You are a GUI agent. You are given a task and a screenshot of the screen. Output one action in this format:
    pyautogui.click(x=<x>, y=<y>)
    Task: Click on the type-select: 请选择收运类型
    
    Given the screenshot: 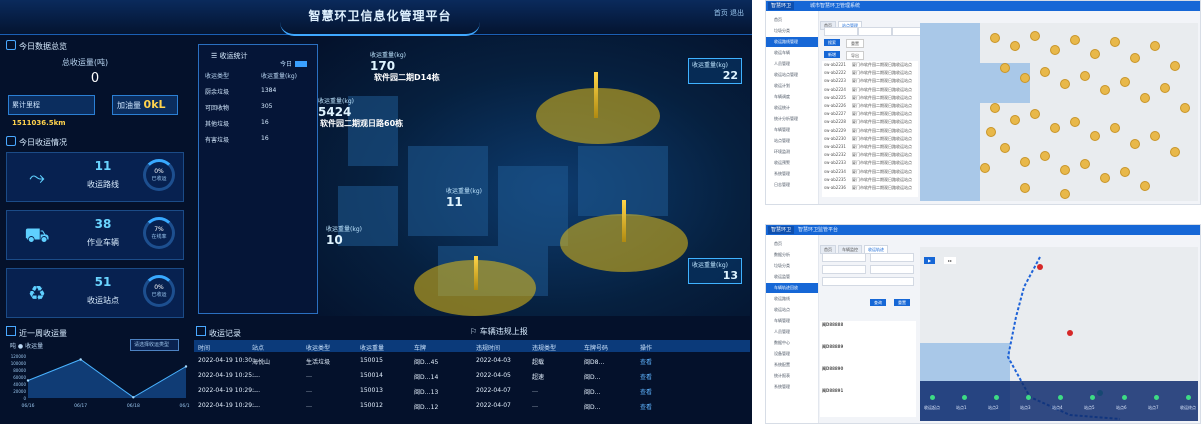 What is the action you would take?
    pyautogui.click(x=154, y=345)
    